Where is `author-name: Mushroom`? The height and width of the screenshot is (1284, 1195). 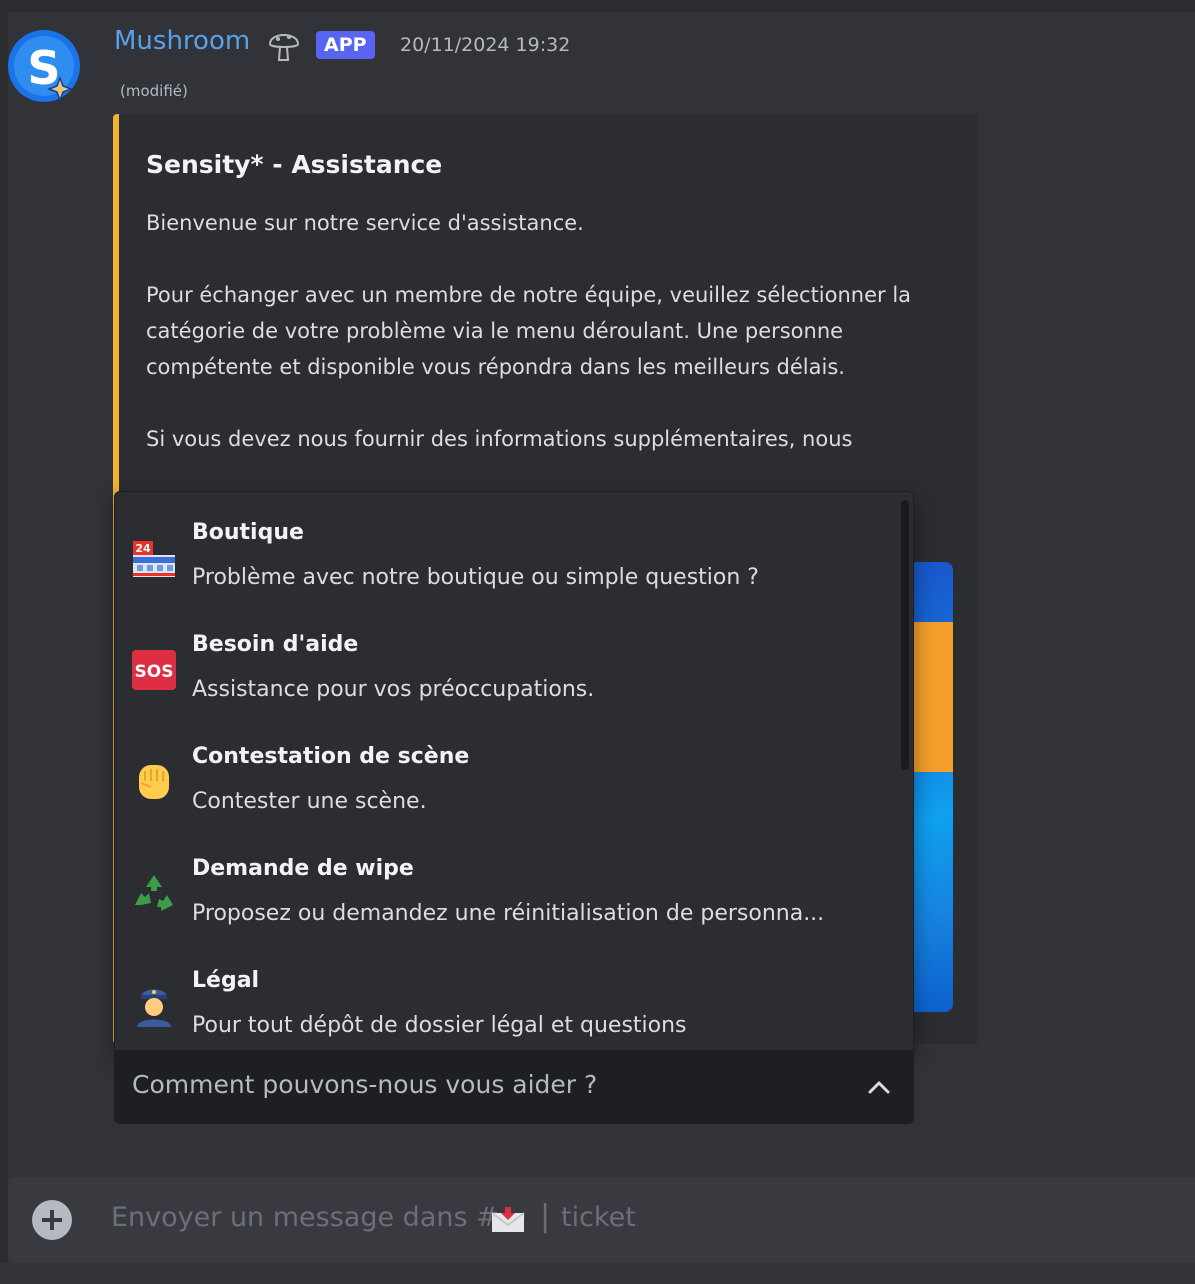
author-name: Mushroom is located at coordinates (182, 41).